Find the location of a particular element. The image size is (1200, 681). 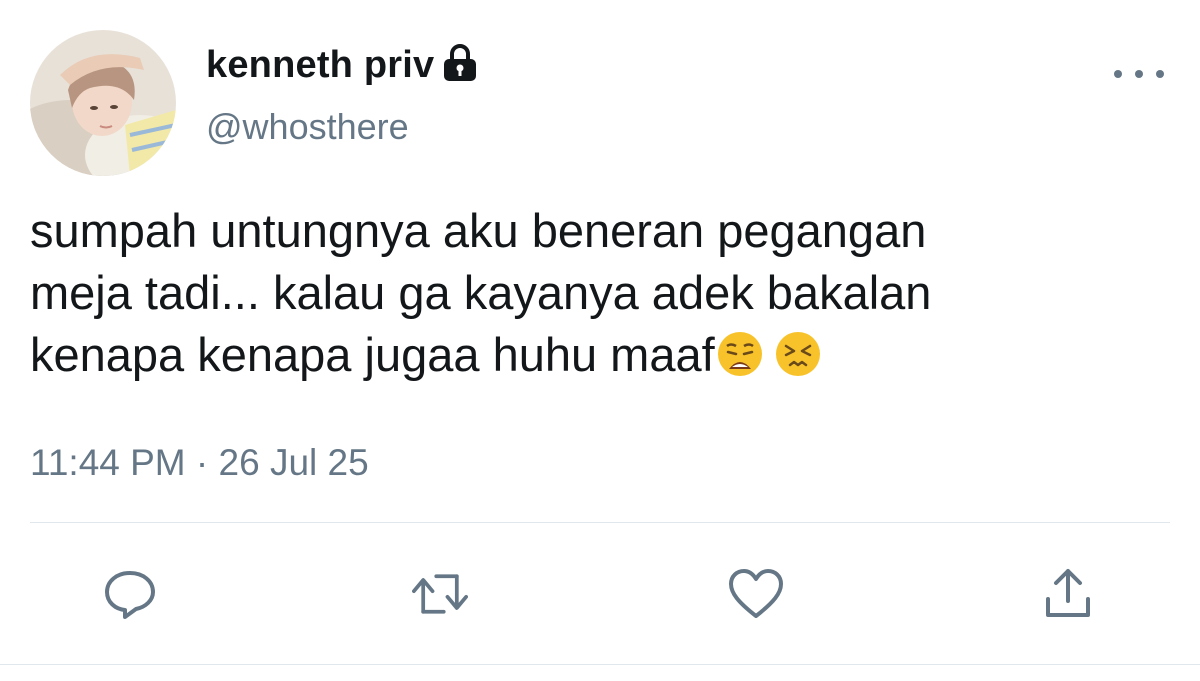

heart-icon is located at coordinates (756, 593).